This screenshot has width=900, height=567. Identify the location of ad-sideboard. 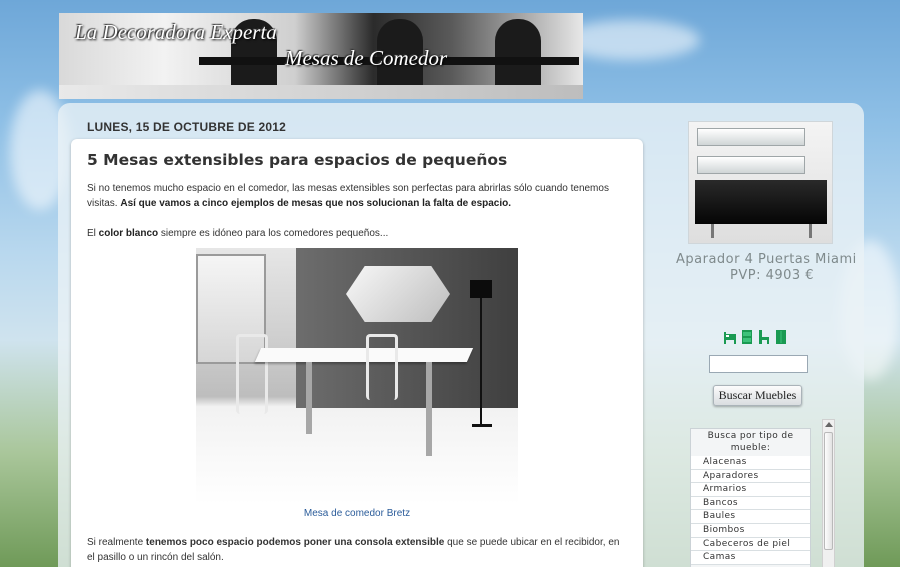
(761, 202).